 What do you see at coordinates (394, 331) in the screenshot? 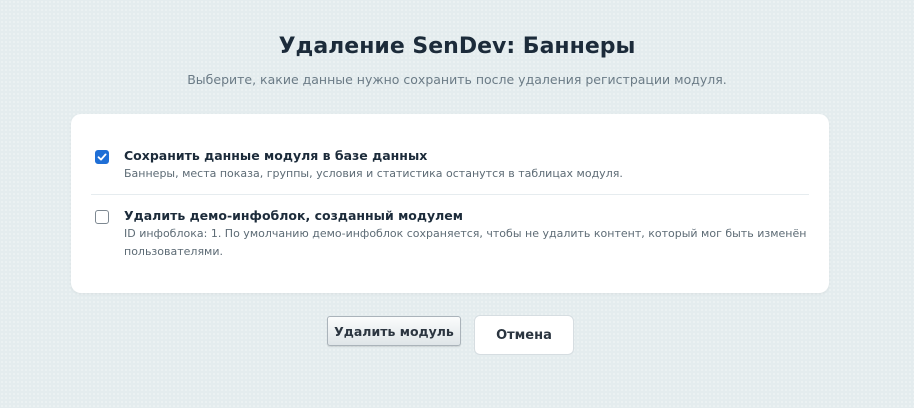
I see `delete-module-button: Удалить модуль` at bounding box center [394, 331].